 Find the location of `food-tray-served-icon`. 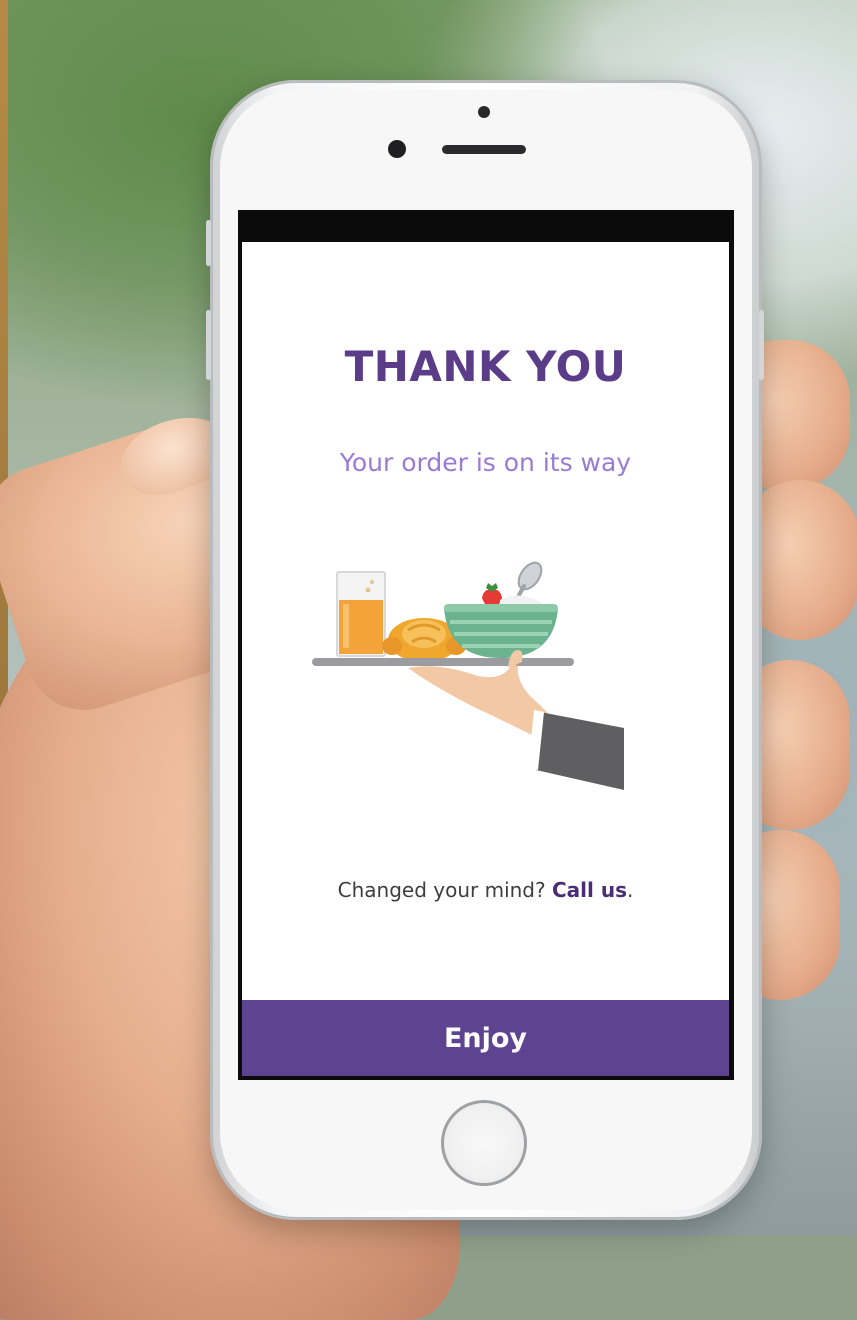

food-tray-served-icon is located at coordinates (468, 675).